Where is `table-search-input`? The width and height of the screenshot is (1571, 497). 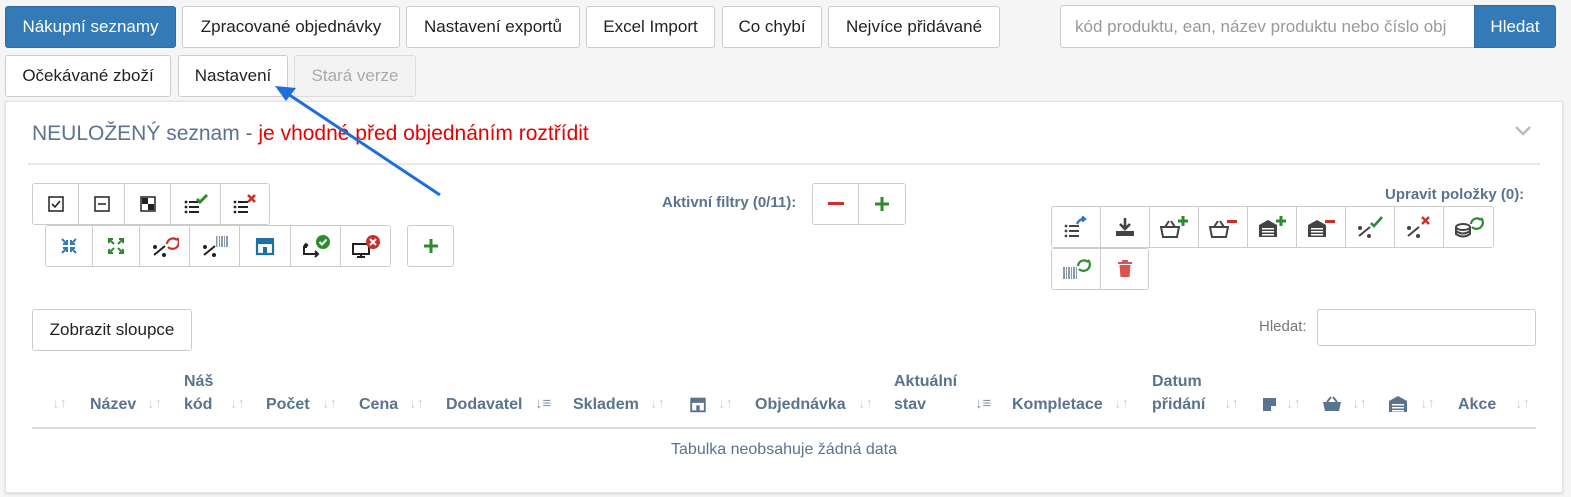 table-search-input is located at coordinates (1426, 327).